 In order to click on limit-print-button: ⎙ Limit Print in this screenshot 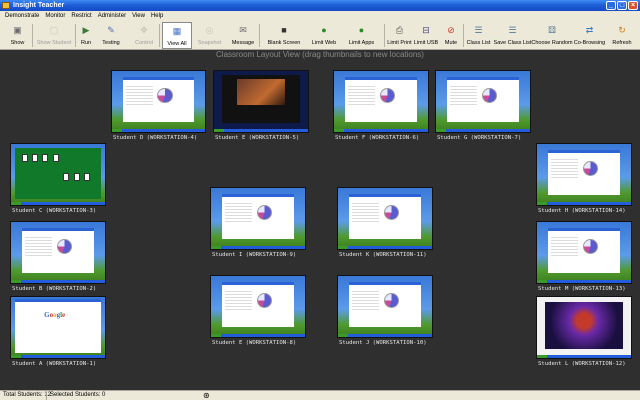, I will do `click(399, 35)`.